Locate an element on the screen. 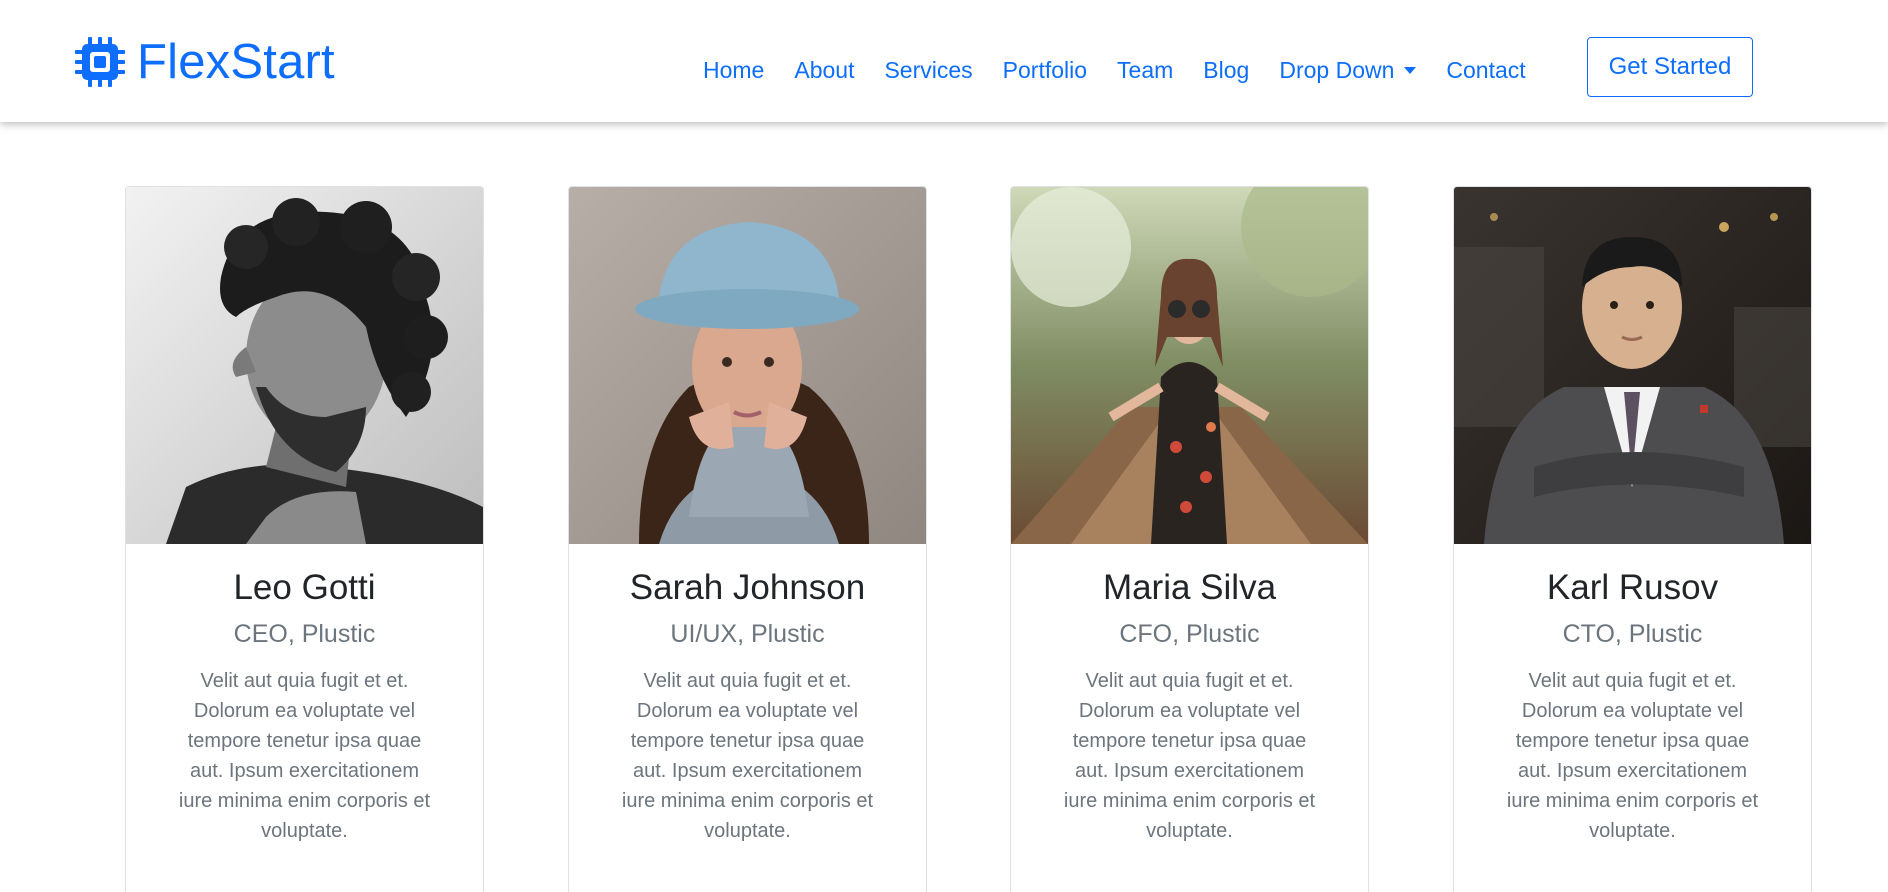 This screenshot has width=1888, height=892. nav-item-blog: Blog is located at coordinates (1226, 70).